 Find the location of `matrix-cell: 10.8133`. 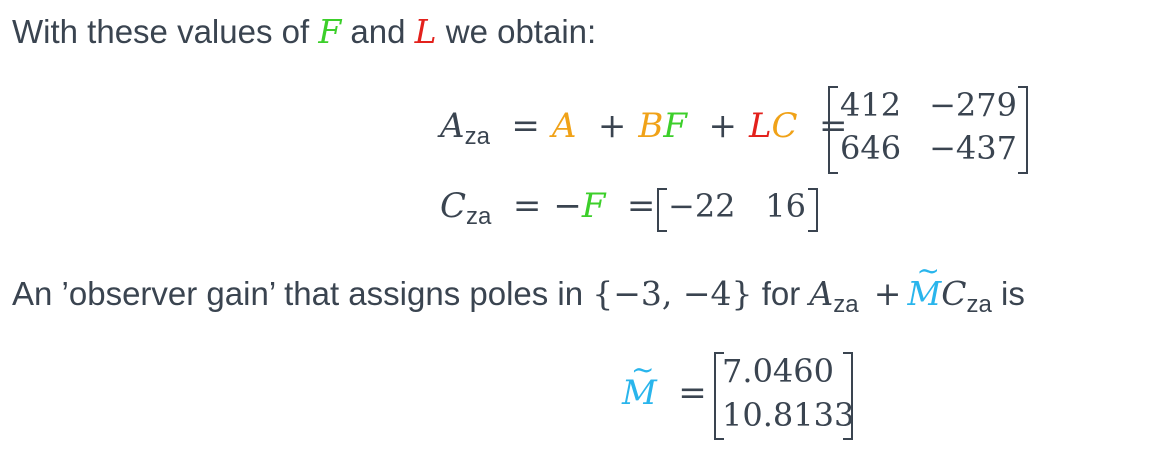

matrix-cell: 10.8133 is located at coordinates (788, 415).